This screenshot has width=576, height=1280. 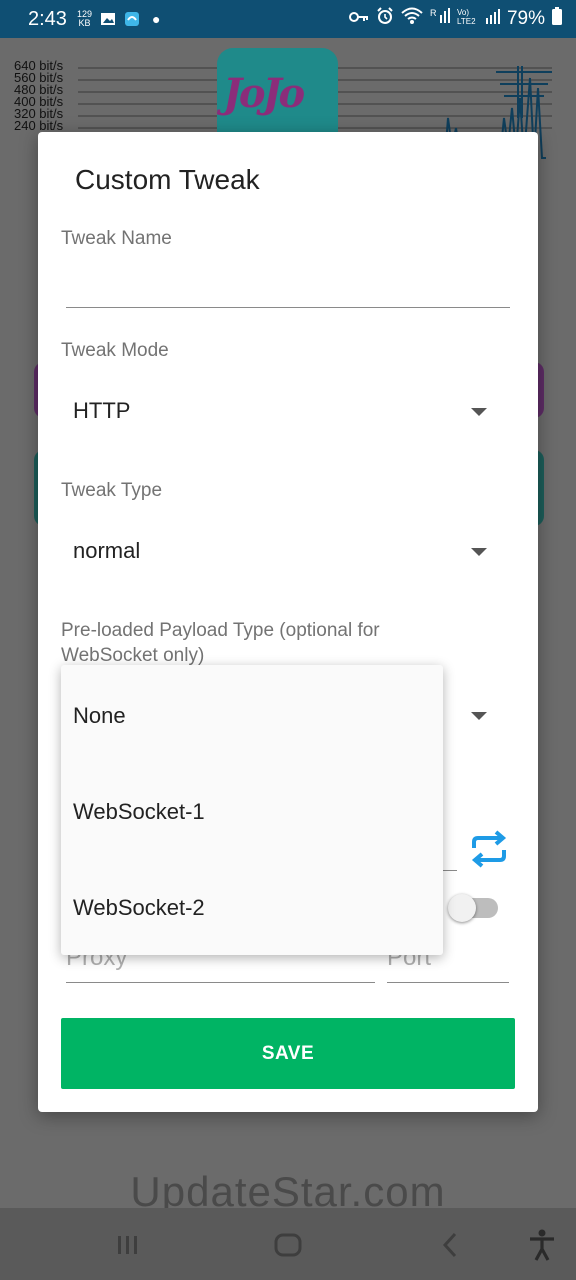 I want to click on tweak-name-input, so click(x=288, y=285).